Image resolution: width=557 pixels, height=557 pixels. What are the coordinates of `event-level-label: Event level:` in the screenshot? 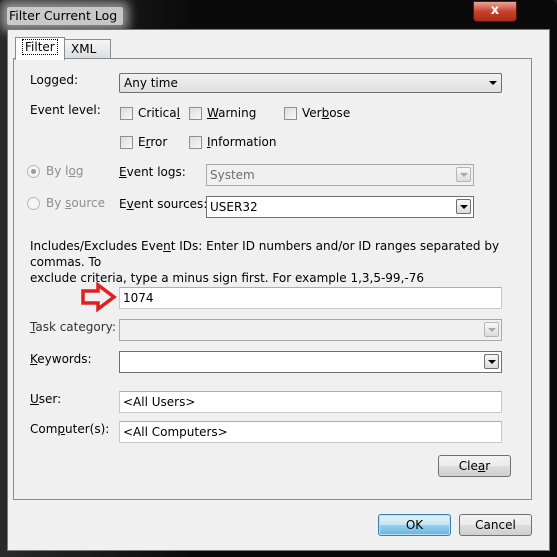 It's located at (65, 110).